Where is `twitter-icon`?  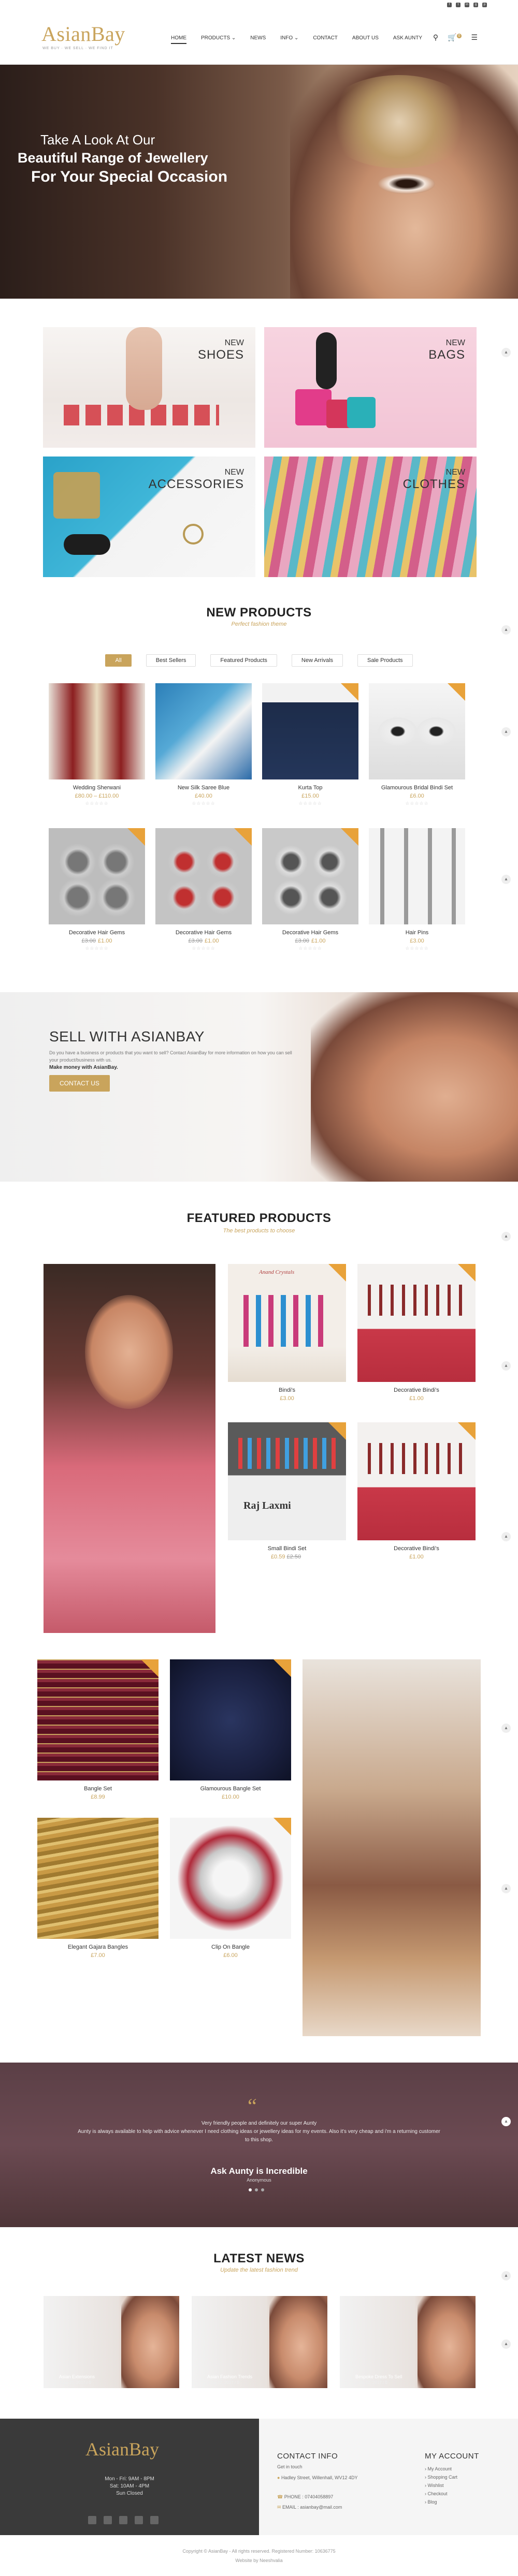
twitter-icon is located at coordinates (108, 2520).